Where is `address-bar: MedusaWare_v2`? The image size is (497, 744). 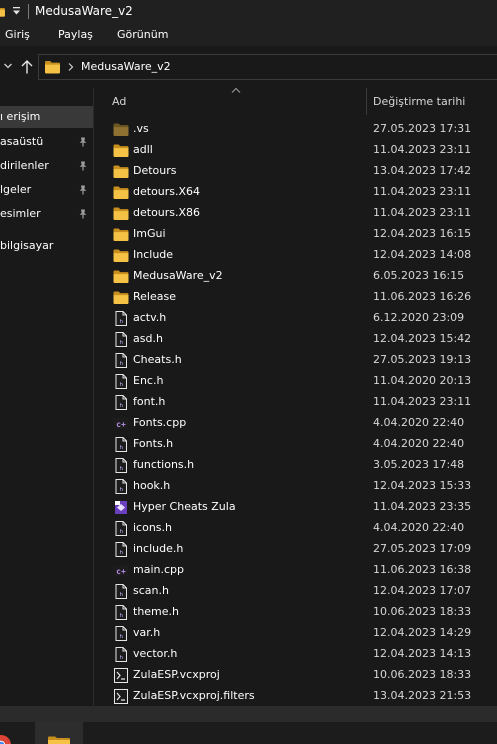 address-bar: MedusaWare_v2 is located at coordinates (267, 67).